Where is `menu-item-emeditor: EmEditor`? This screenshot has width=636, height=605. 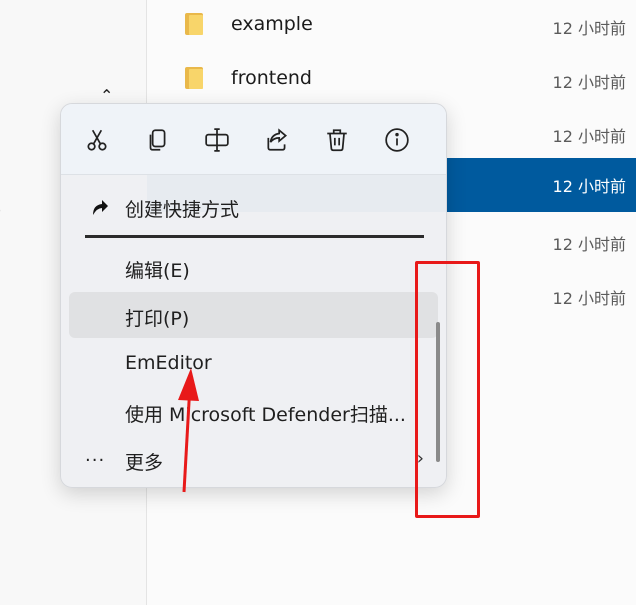 menu-item-emeditor: EmEditor is located at coordinates (253, 363).